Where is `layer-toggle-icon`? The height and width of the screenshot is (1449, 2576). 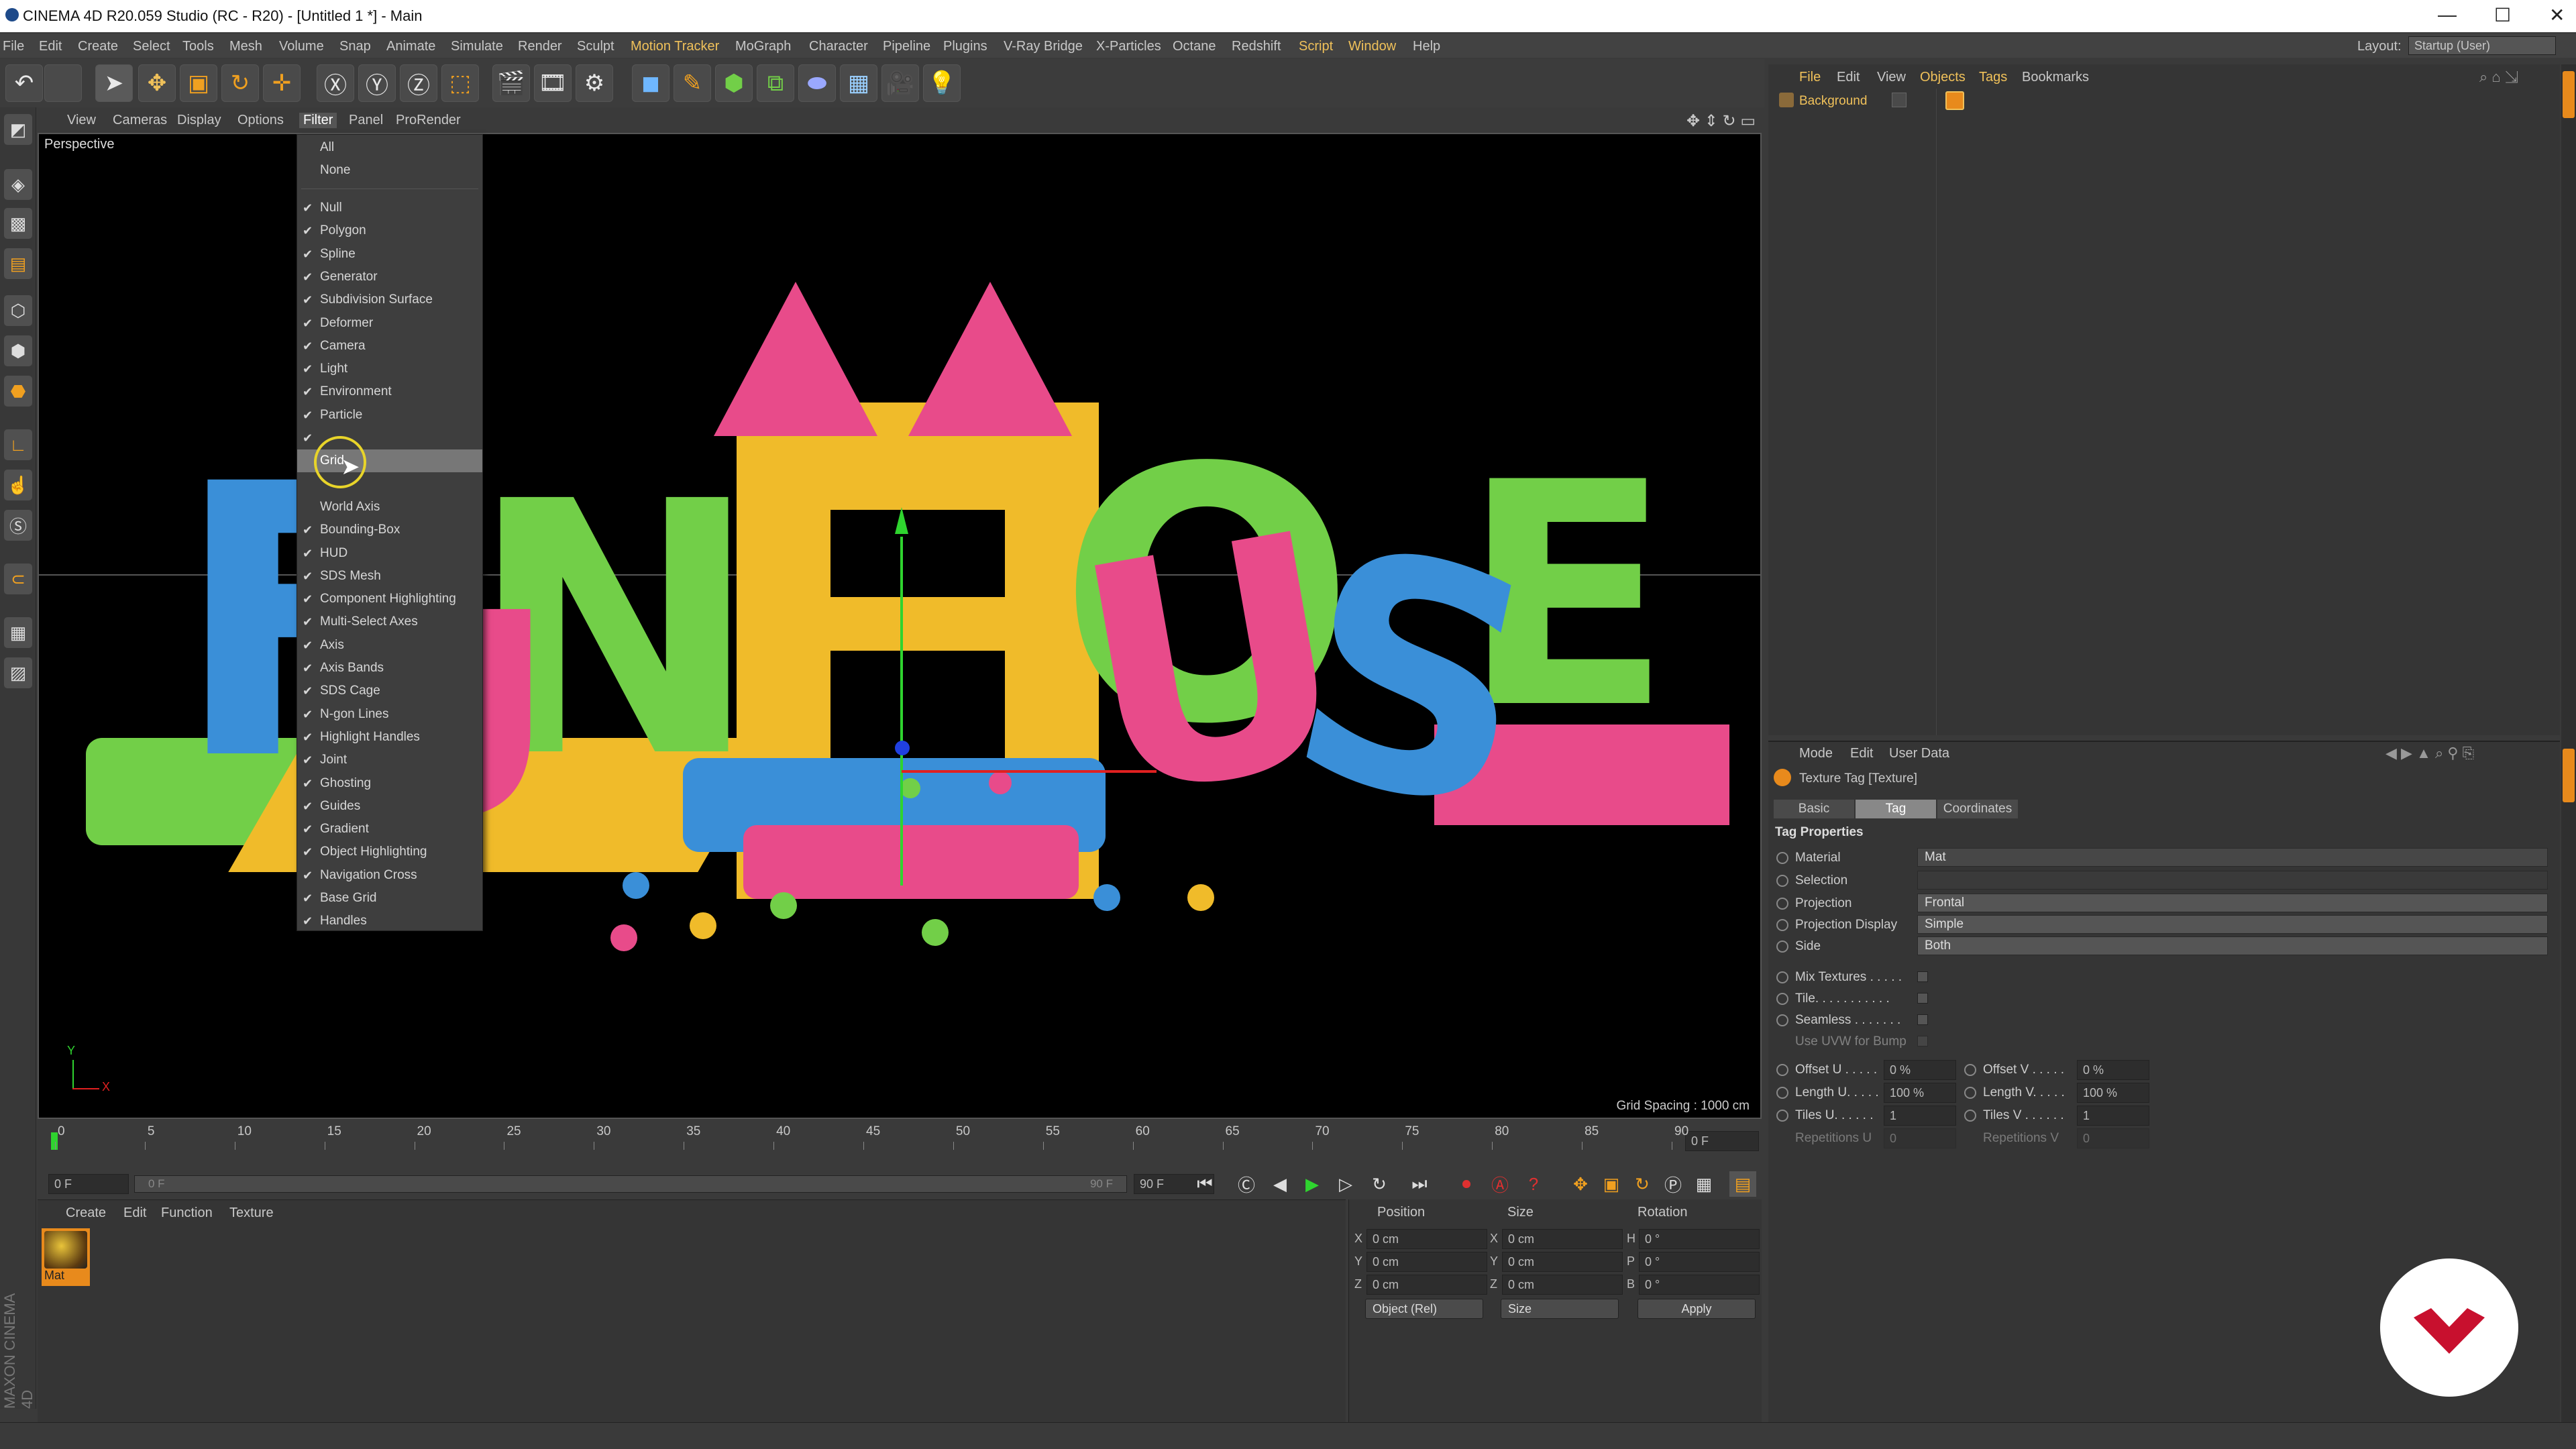
layer-toggle-icon is located at coordinates (1899, 100).